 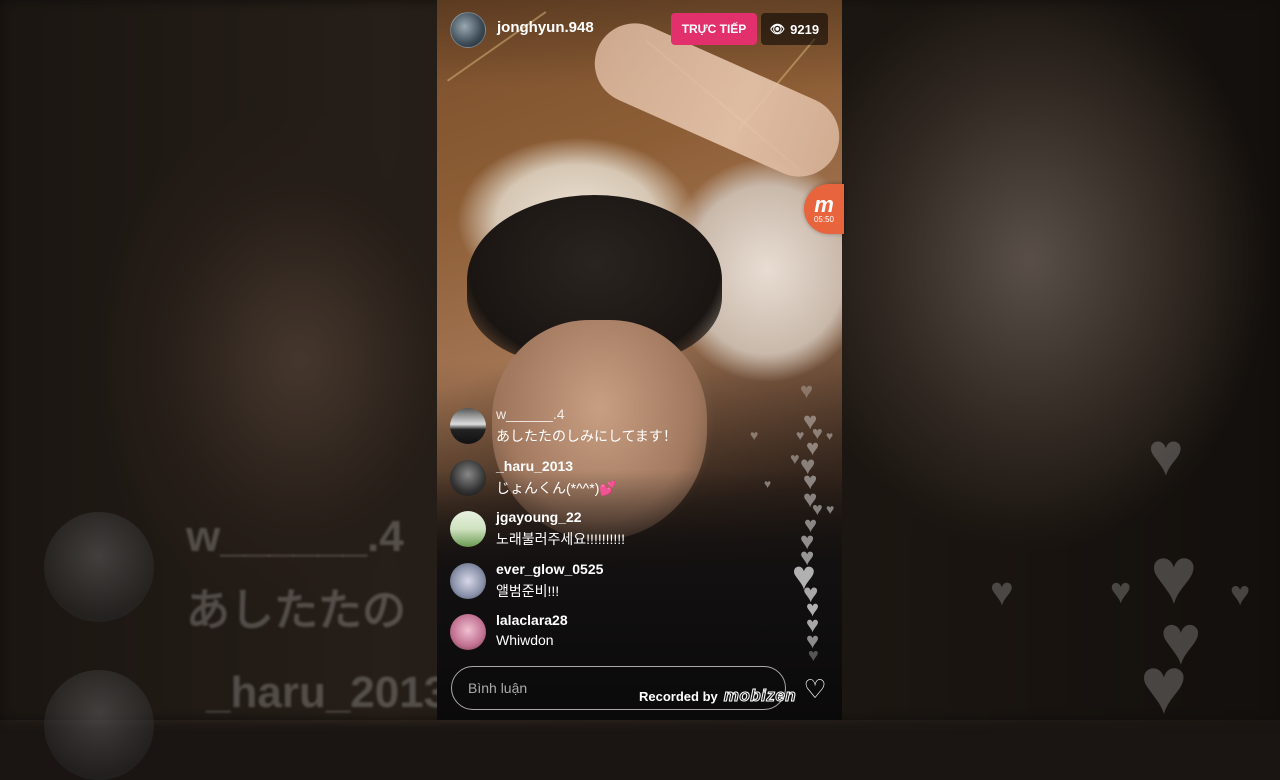 What do you see at coordinates (539, 517) in the screenshot?
I see `comment-username: jgayoung_22` at bounding box center [539, 517].